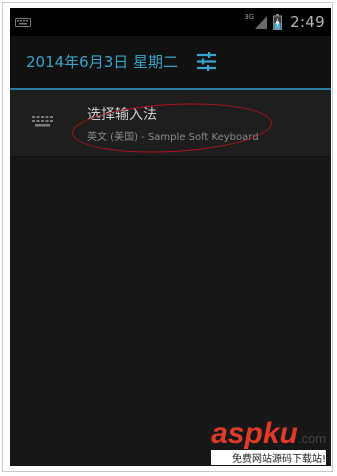 This screenshot has width=337, height=476. I want to click on ime-title: 选择输入法, so click(122, 115).